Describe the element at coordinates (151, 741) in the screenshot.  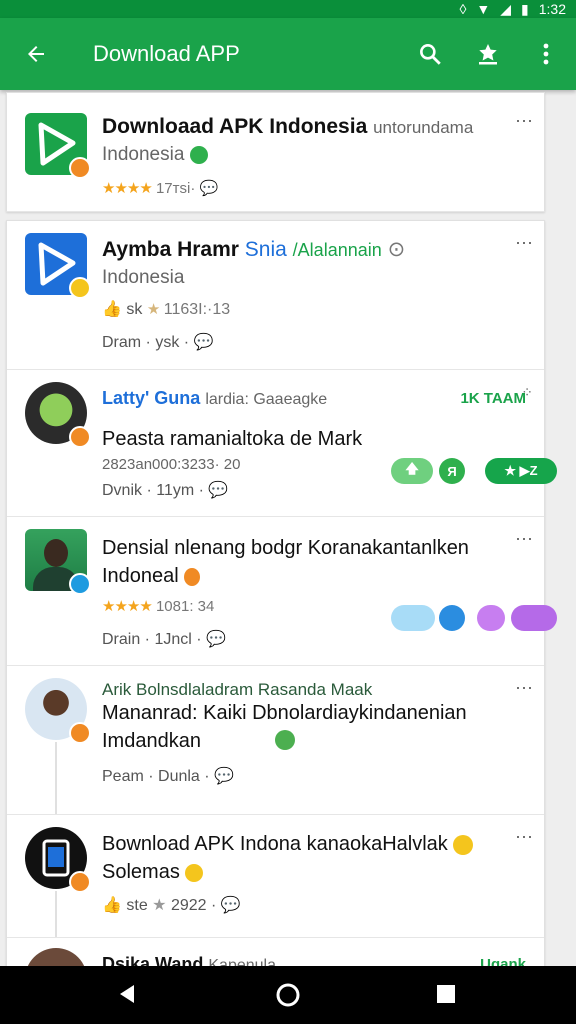
I see `item-body-line2: Imdandkan` at that location.